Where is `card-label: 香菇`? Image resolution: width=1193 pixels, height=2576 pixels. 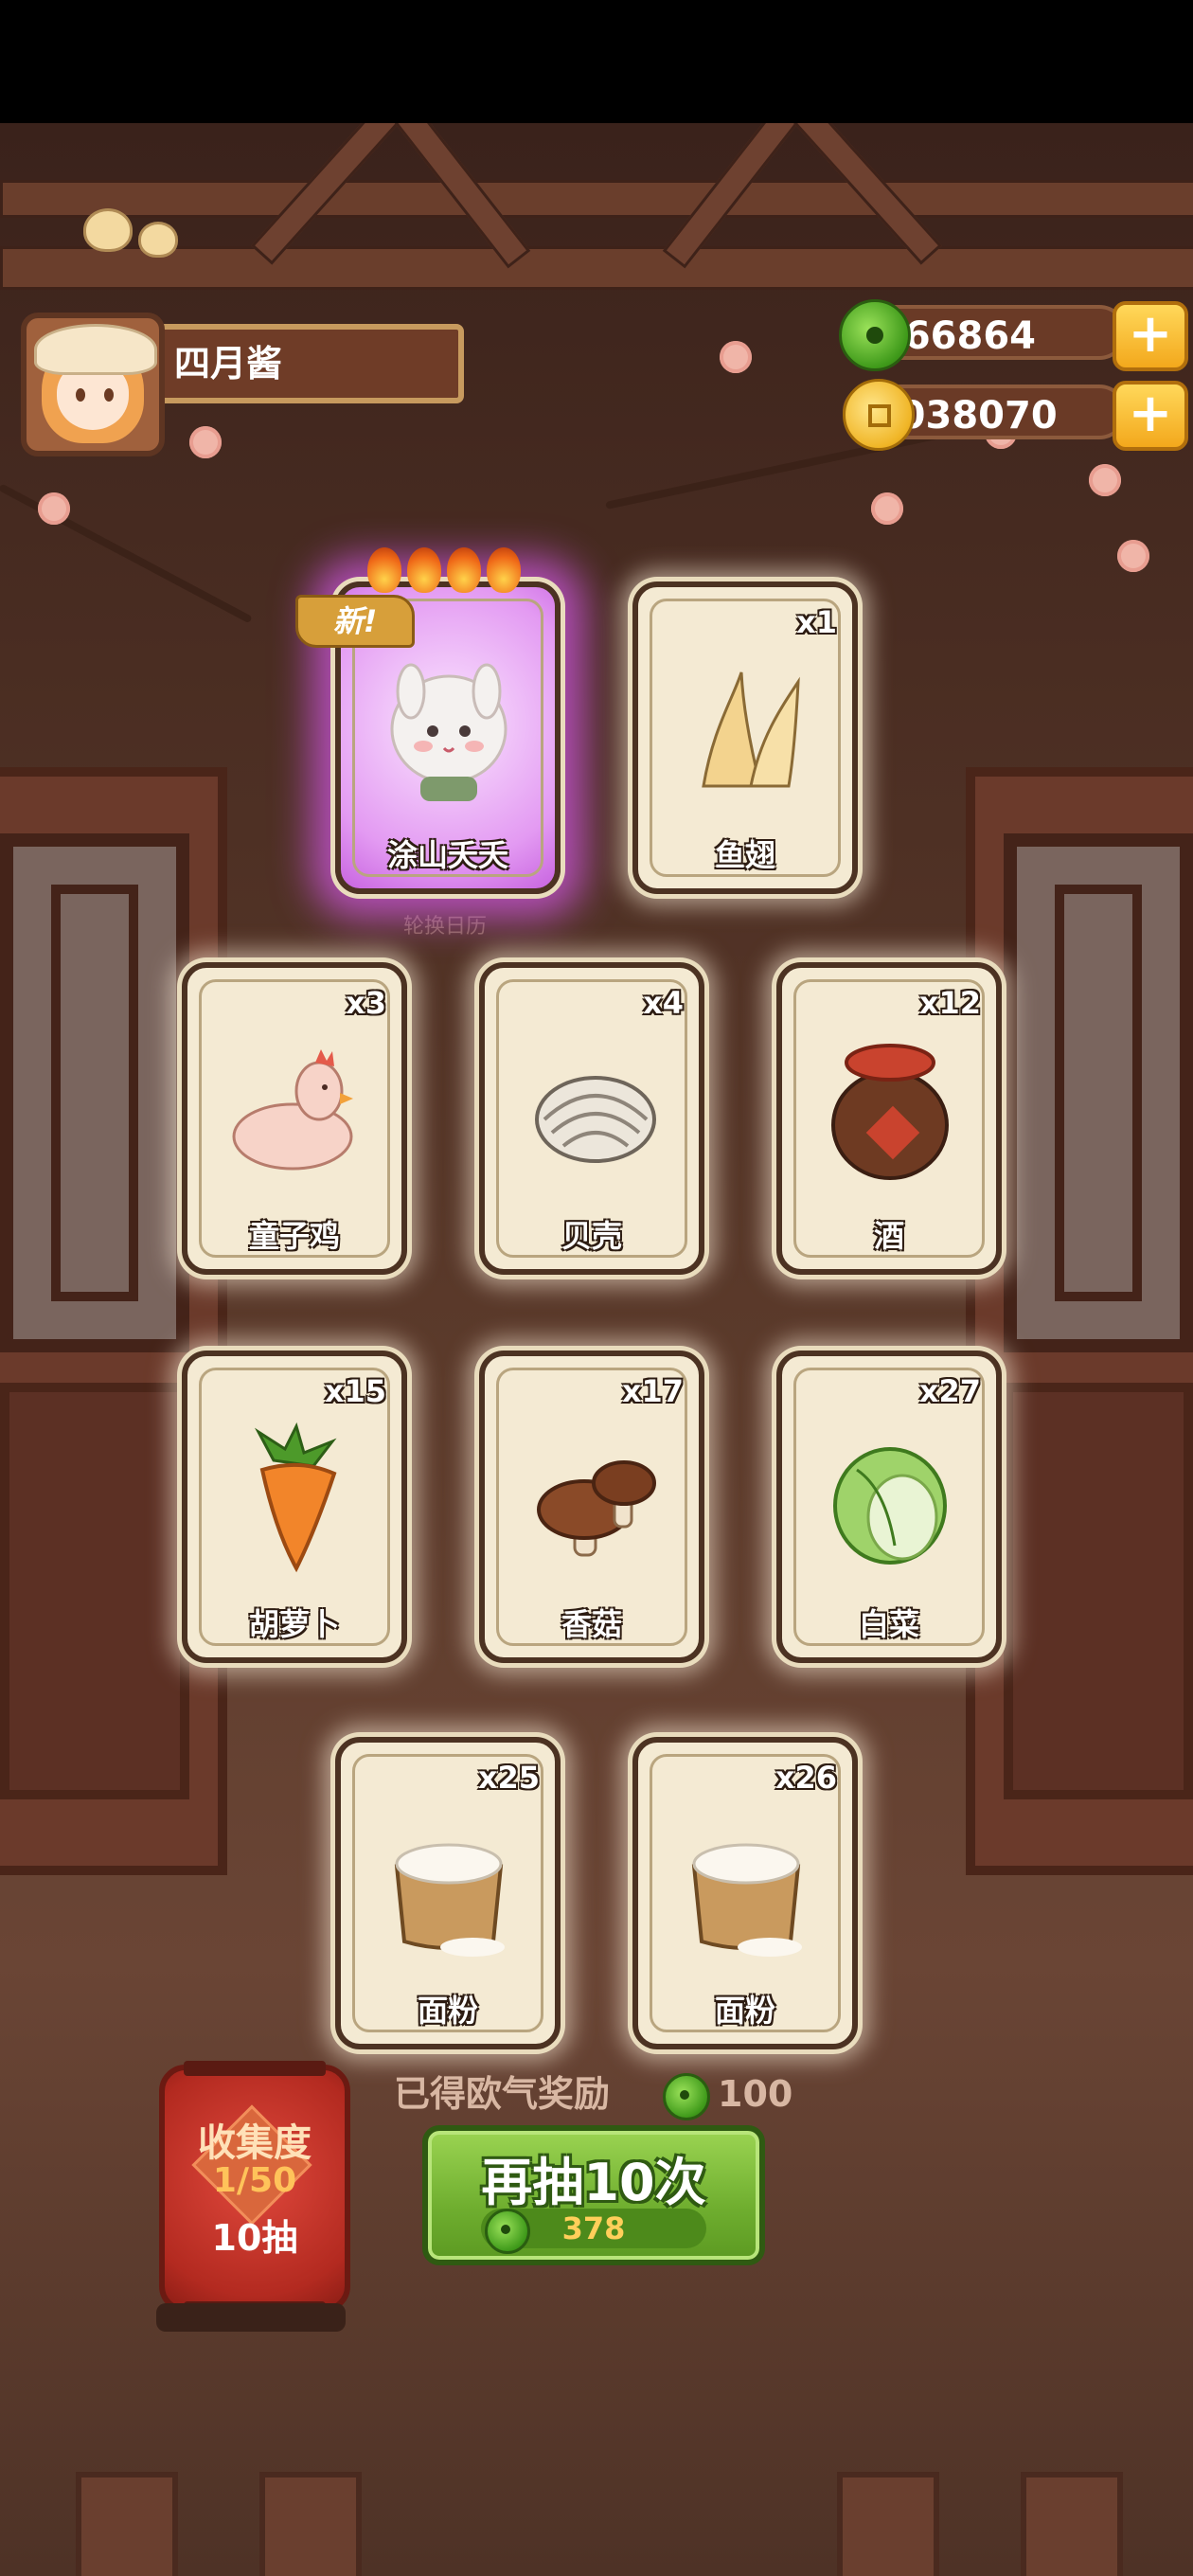 card-label: 香菇 is located at coordinates (591, 1624).